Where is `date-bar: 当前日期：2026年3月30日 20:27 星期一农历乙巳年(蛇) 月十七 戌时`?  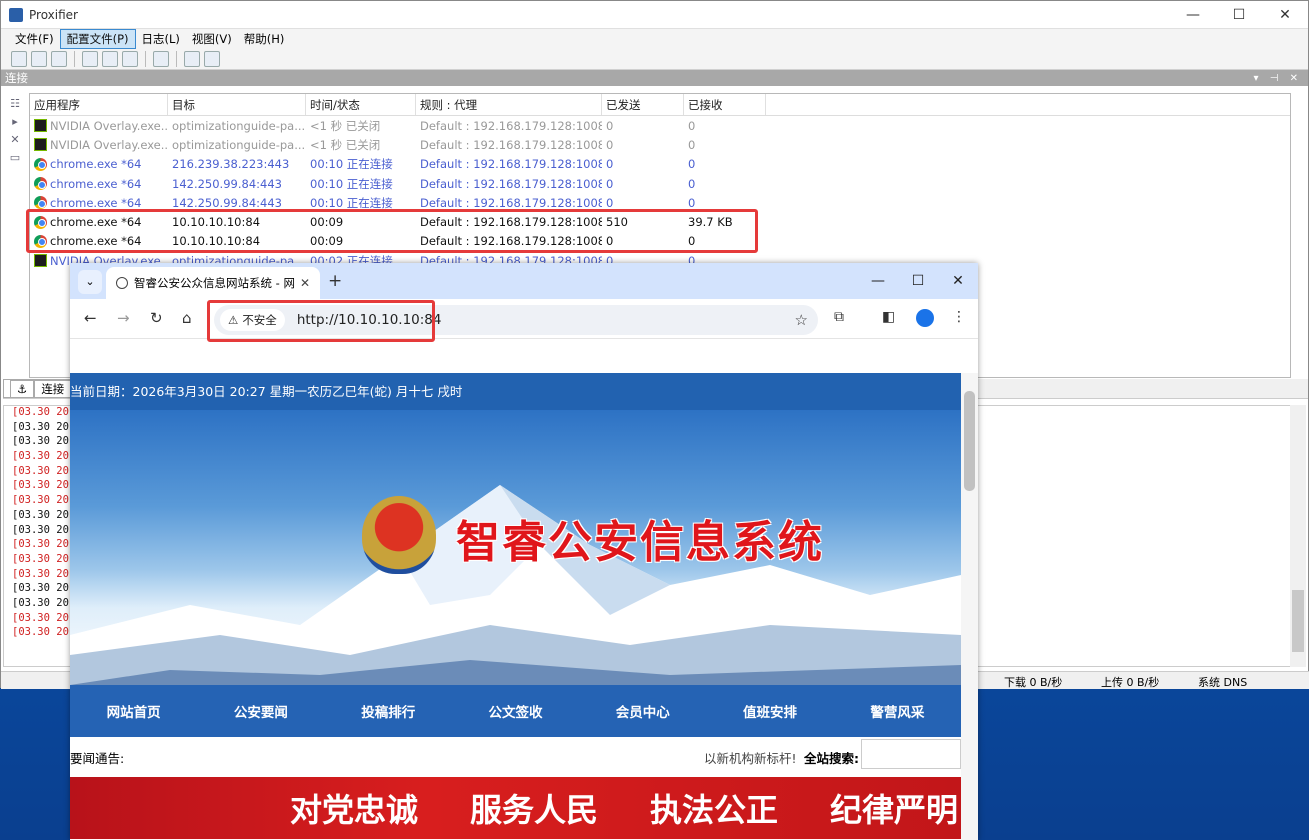 date-bar: 当前日期：2026年3月30日 20:27 星期一农历乙巳年(蛇) 月十七 戌时 is located at coordinates (515, 391).